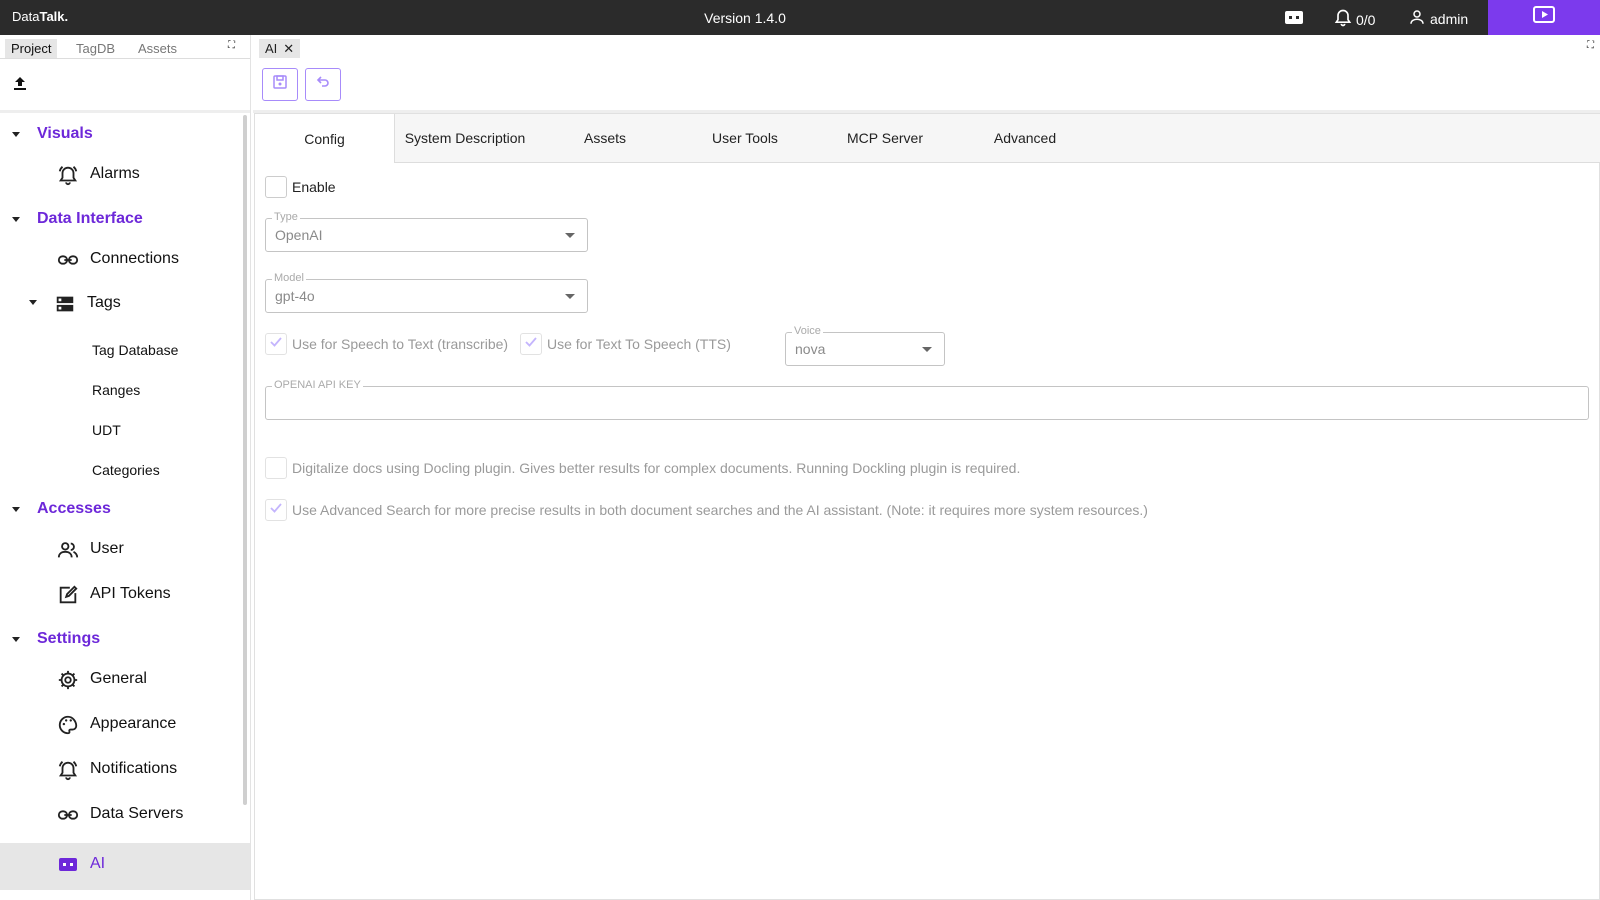 This screenshot has height=900, width=1600. What do you see at coordinates (314, 187) in the screenshot?
I see `enable-label: Enable` at bounding box center [314, 187].